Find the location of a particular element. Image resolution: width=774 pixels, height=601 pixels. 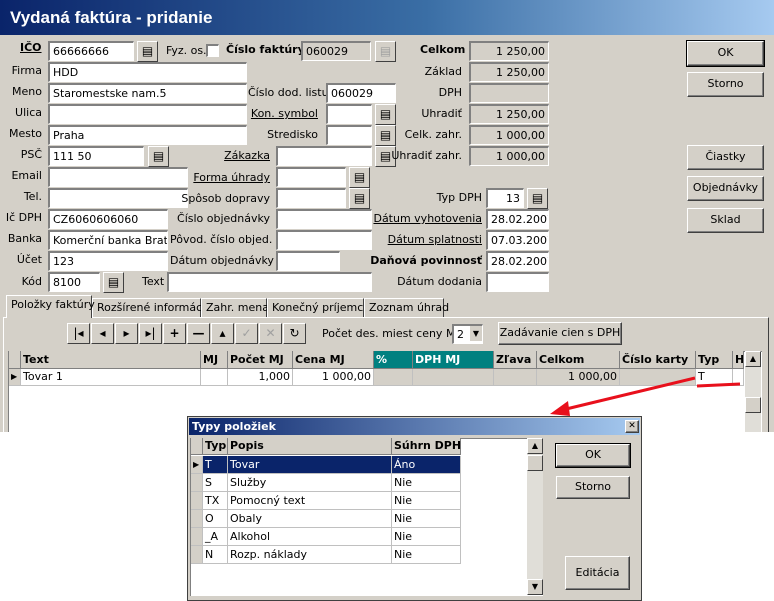

dialog-cell: Áno is located at coordinates (426, 465).